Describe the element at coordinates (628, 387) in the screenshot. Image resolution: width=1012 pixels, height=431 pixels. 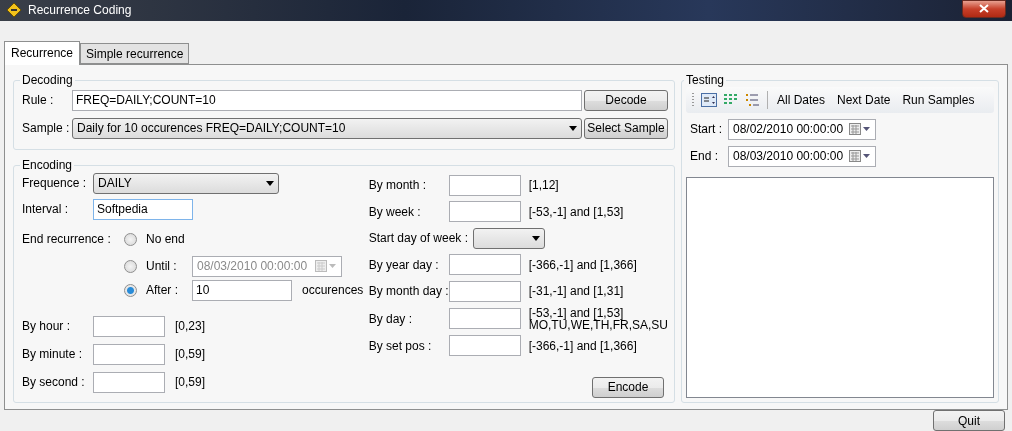
I see `encode-button: Encode` at that location.